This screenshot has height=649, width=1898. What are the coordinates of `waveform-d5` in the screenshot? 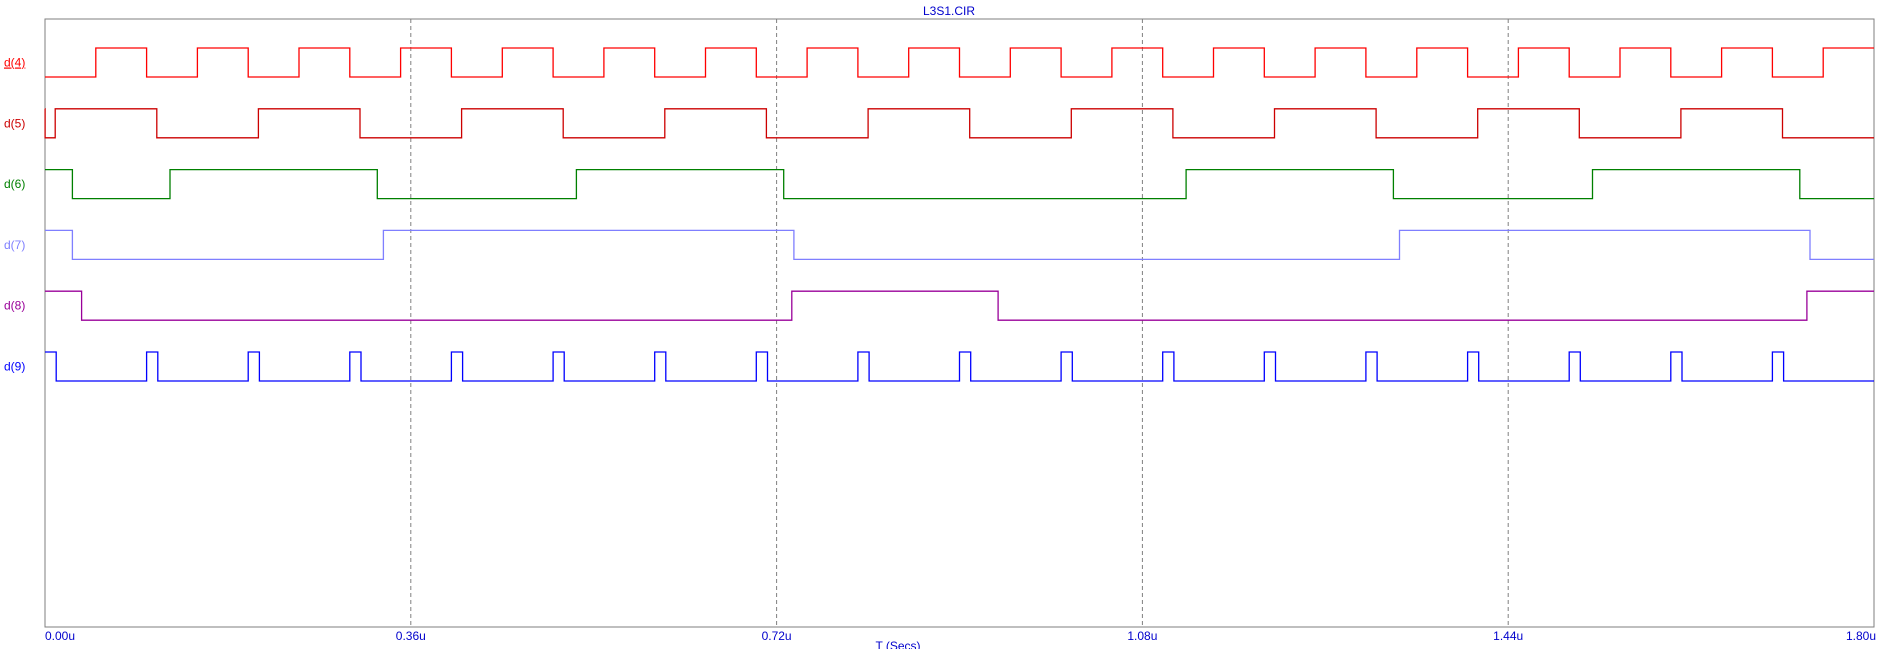 It's located at (959, 123).